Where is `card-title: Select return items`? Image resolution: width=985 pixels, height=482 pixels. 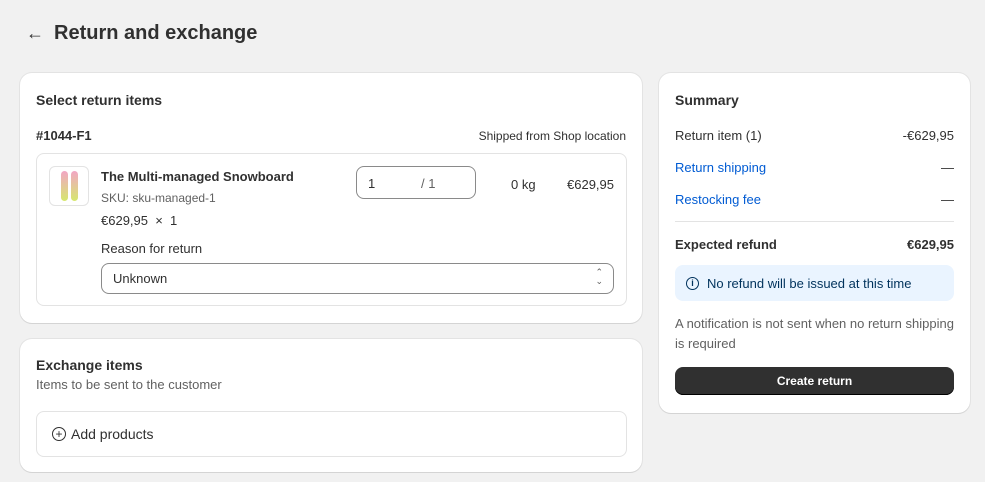 card-title: Select return items is located at coordinates (99, 100).